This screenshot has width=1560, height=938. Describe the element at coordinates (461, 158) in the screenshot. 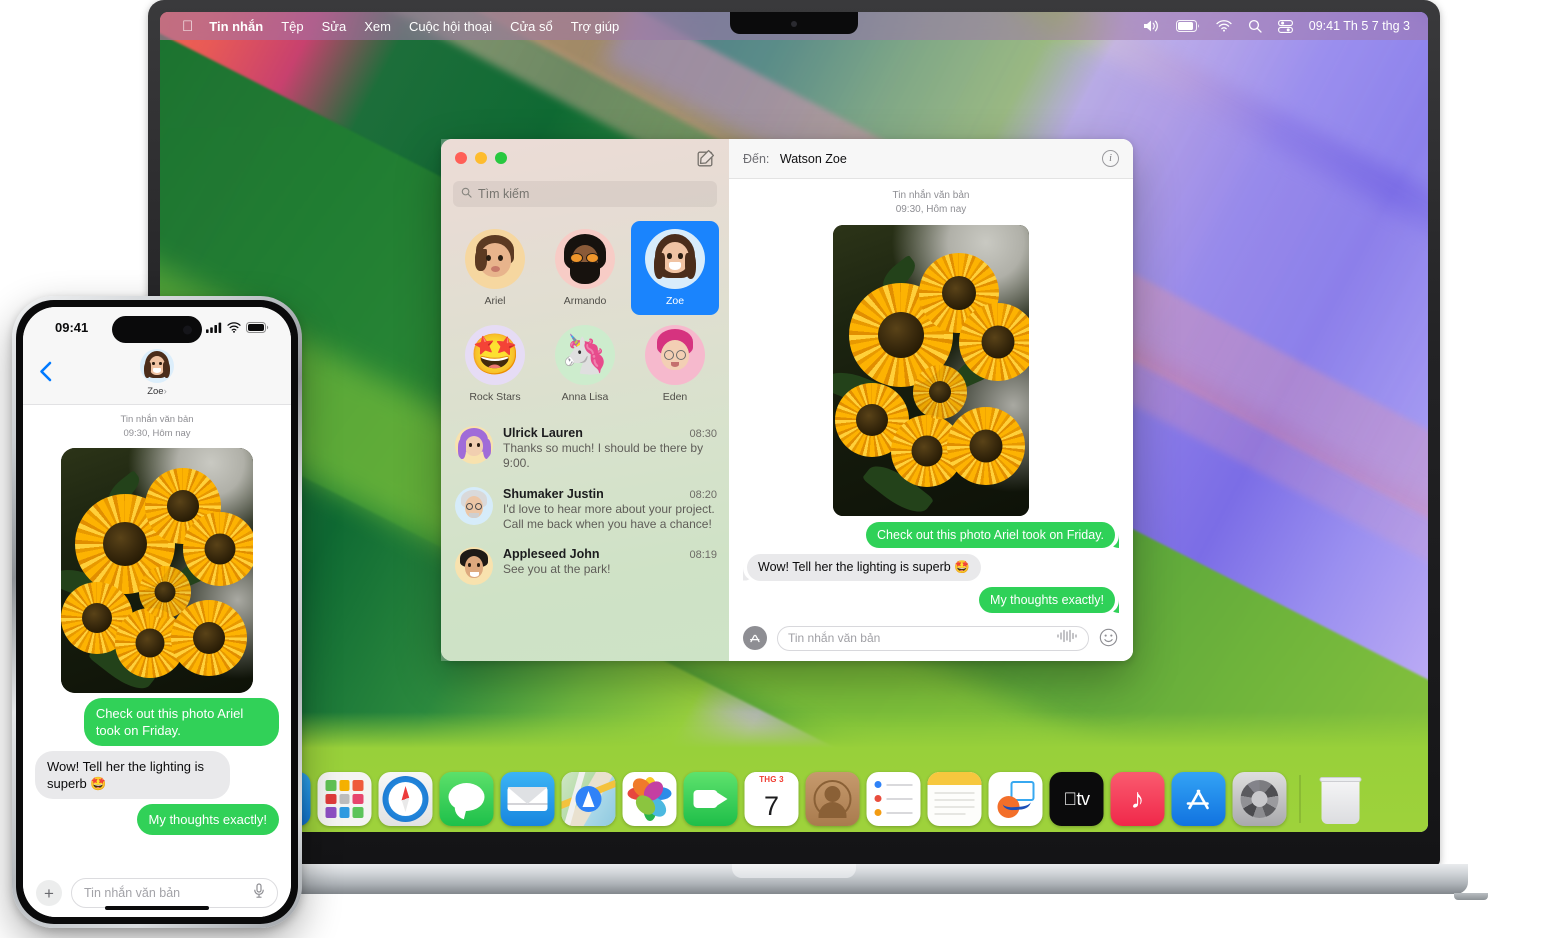

I see `close-button` at that location.